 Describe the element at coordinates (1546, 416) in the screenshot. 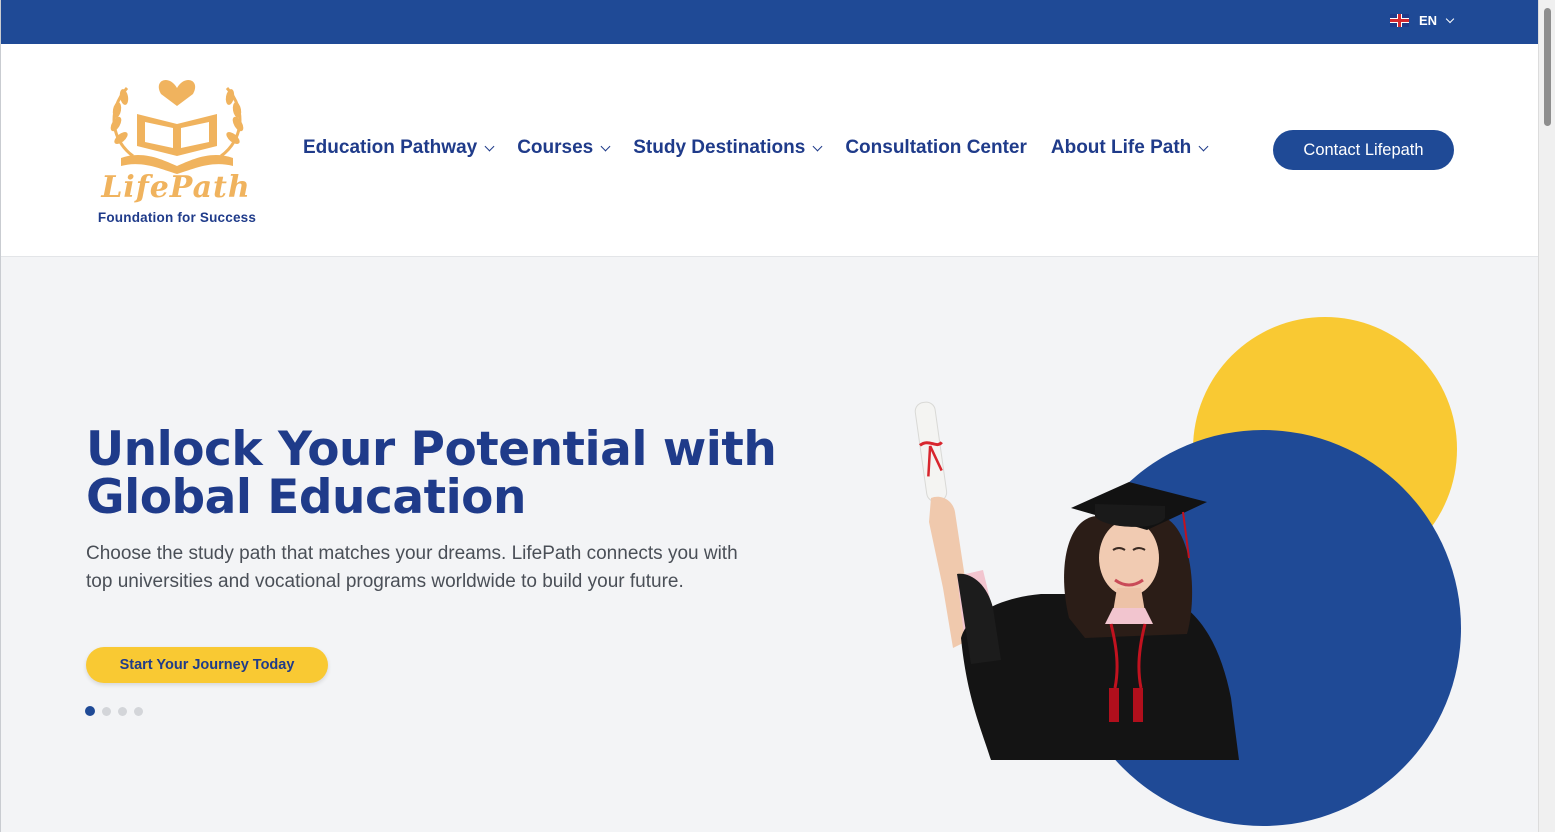

I see `vertical-scrollbar` at that location.